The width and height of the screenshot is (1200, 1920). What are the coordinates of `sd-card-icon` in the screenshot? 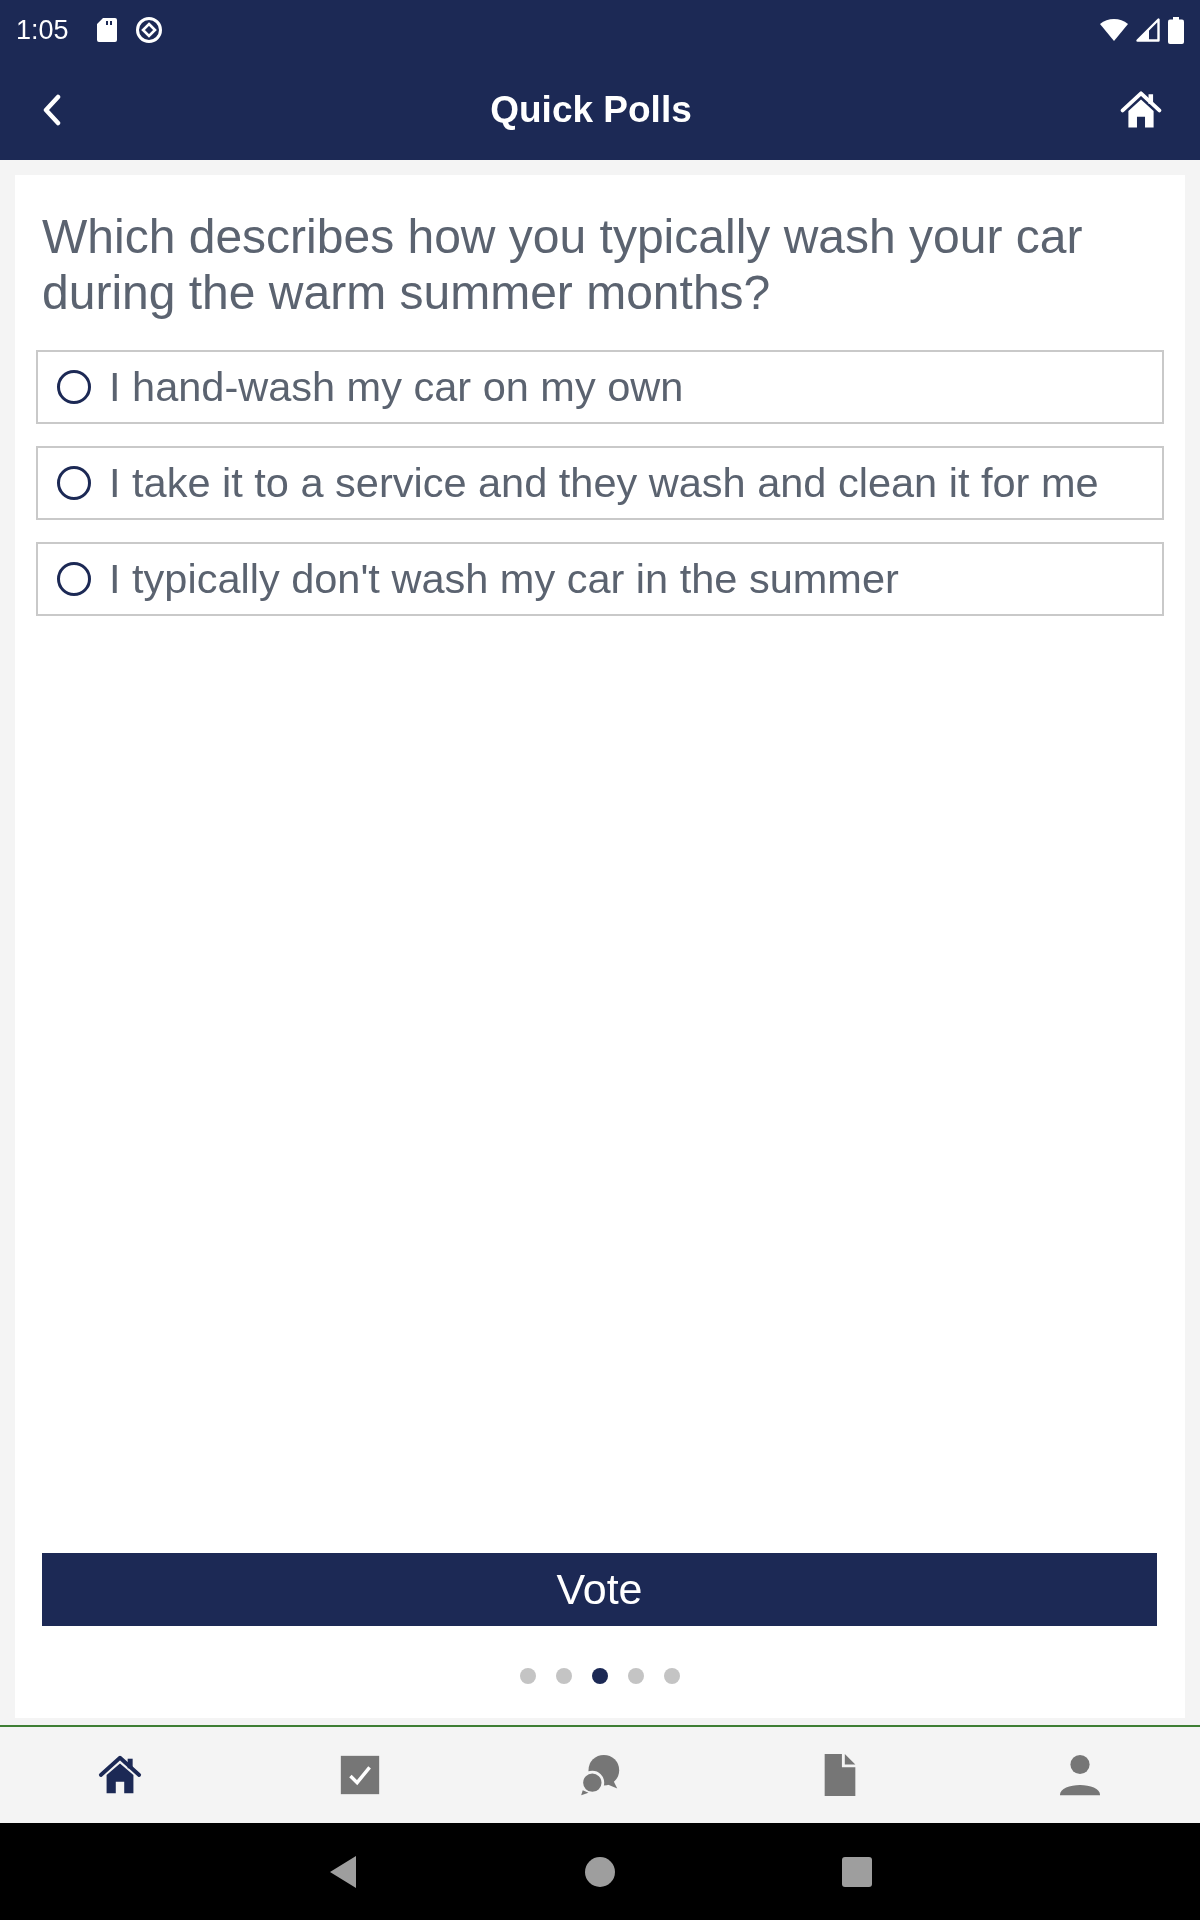 It's located at (106, 30).